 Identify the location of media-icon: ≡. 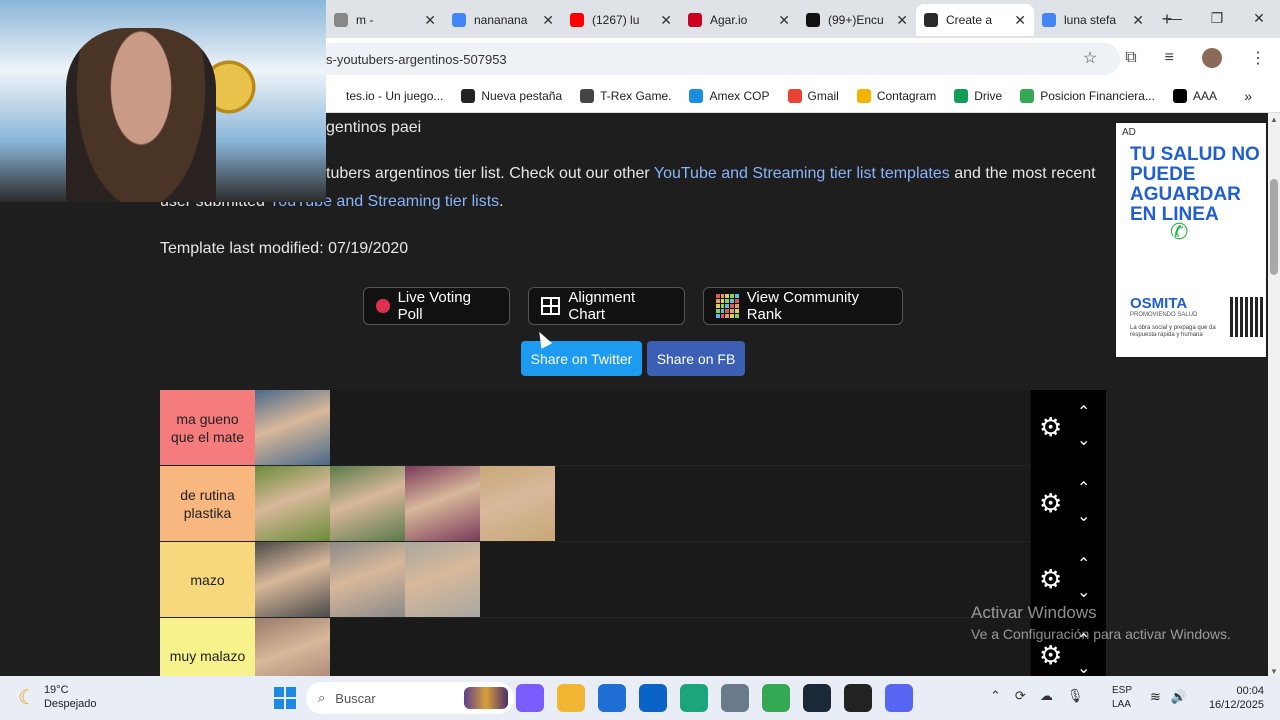
(1169, 58).